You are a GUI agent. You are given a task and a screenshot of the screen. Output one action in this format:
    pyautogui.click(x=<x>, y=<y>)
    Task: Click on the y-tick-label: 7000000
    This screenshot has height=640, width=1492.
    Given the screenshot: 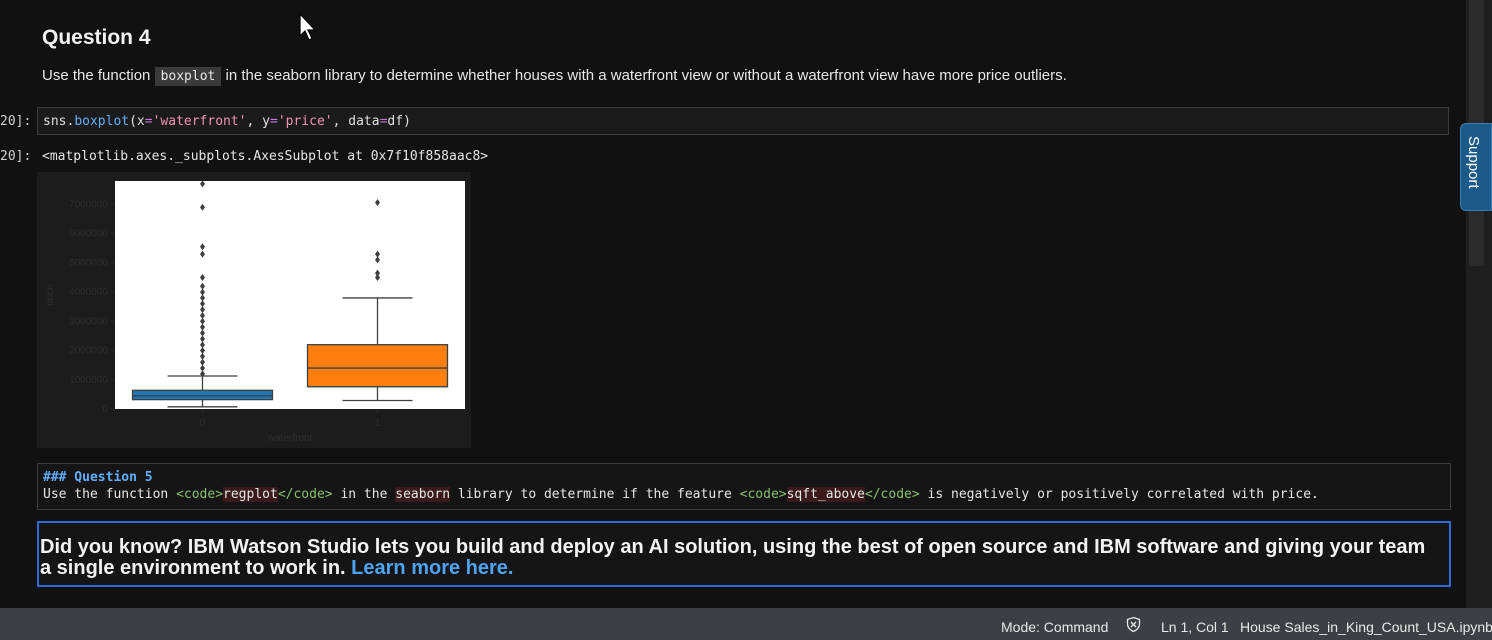 What is the action you would take?
    pyautogui.click(x=88, y=204)
    